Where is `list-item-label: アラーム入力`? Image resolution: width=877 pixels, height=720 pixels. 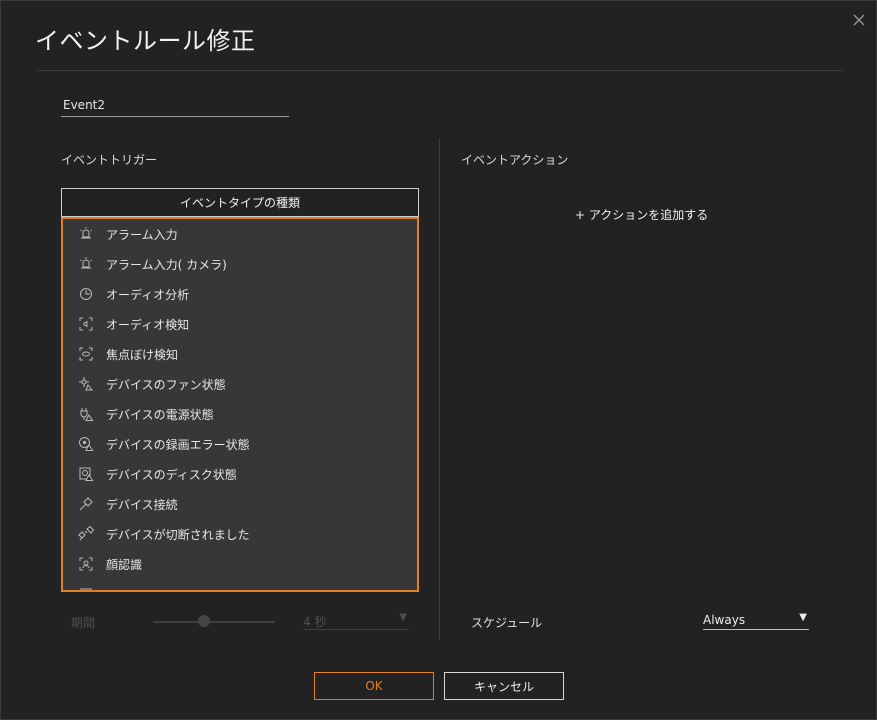
list-item-label: アラーム入力 is located at coordinates (142, 234).